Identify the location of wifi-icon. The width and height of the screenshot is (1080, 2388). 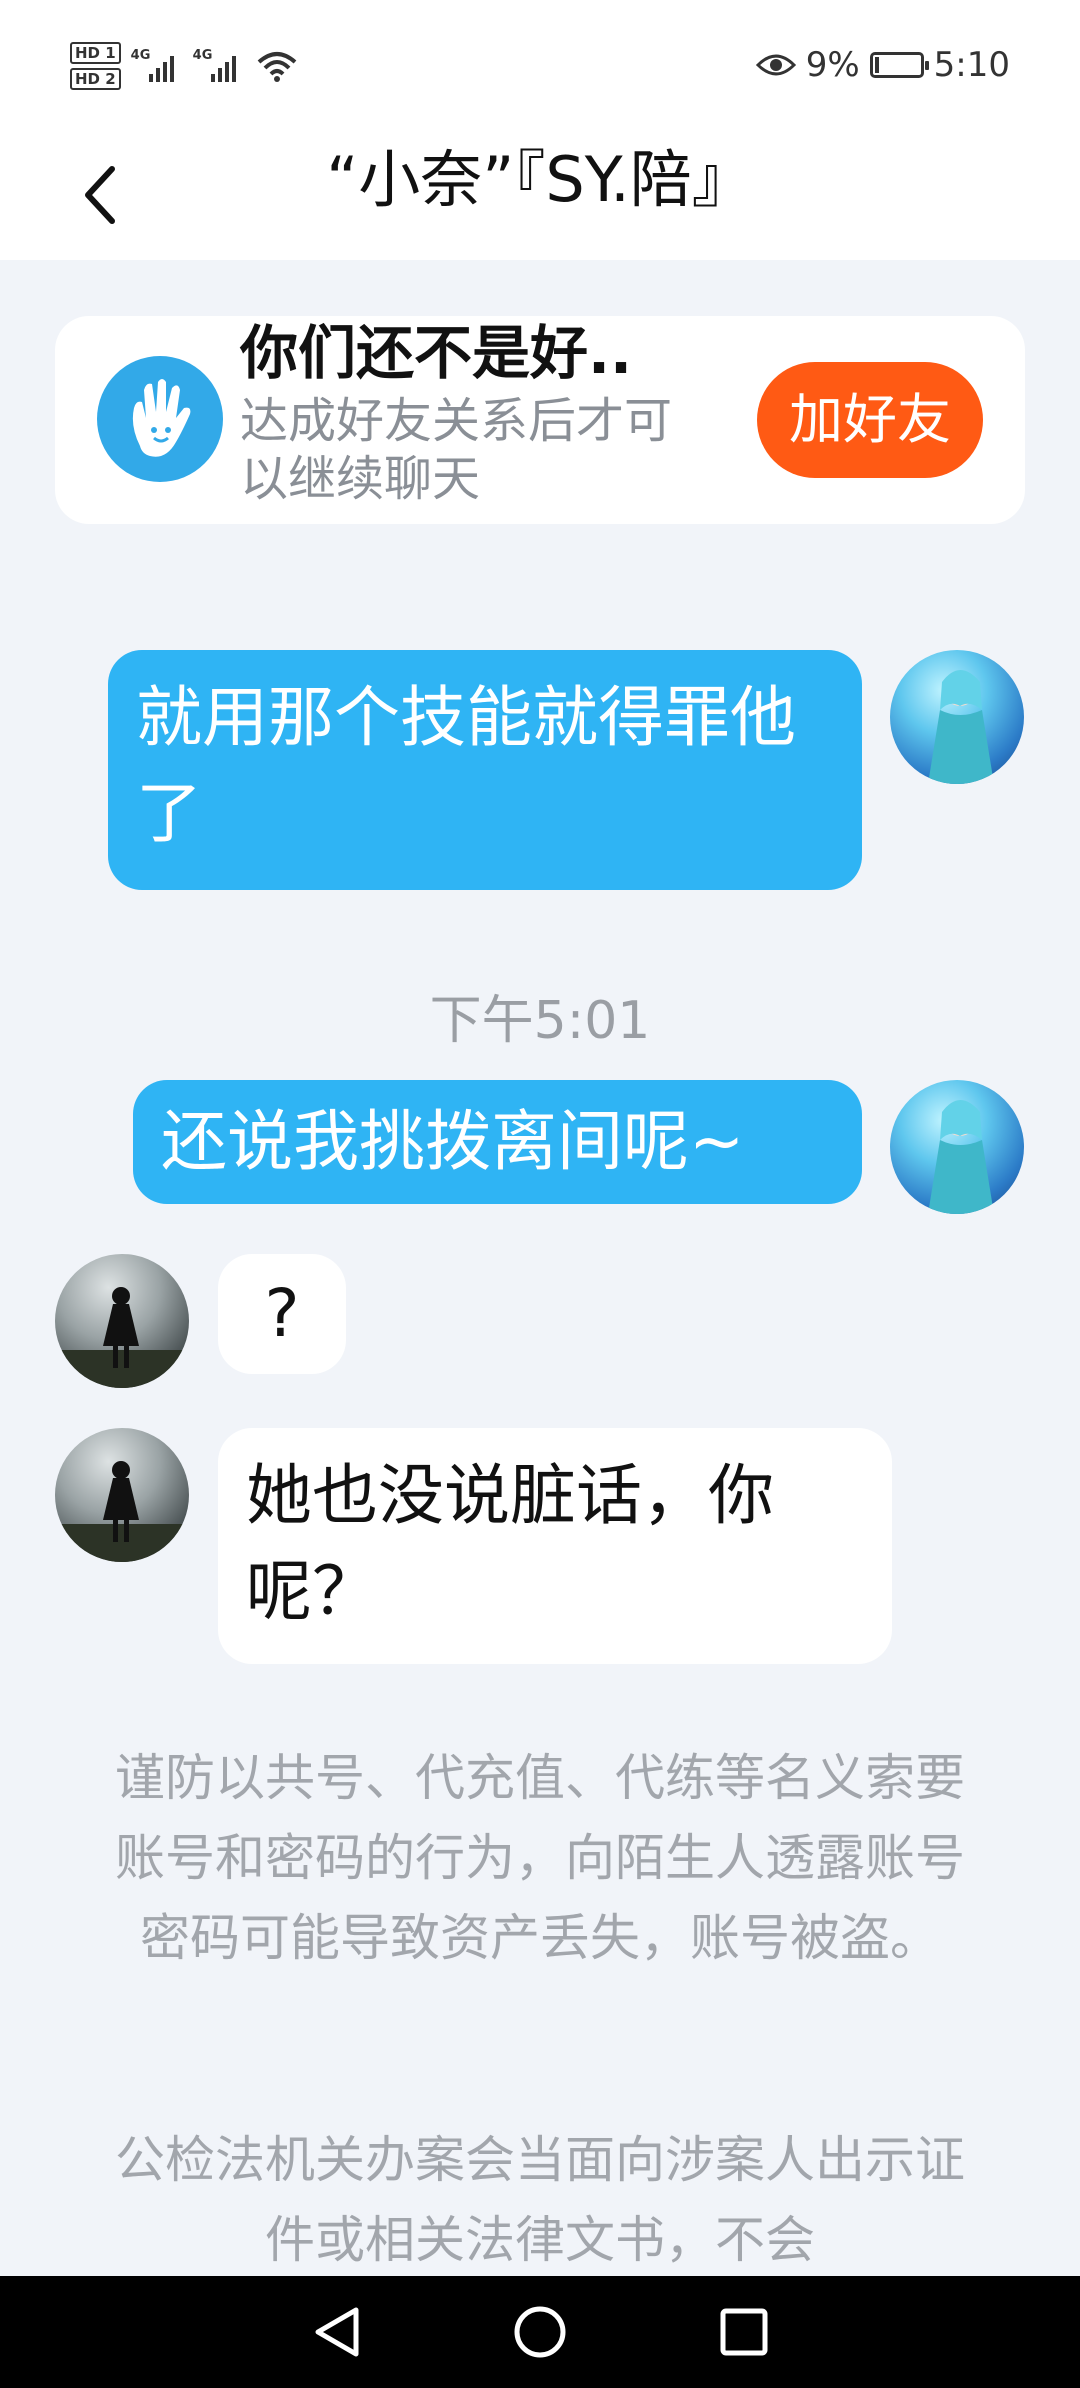
(276, 67).